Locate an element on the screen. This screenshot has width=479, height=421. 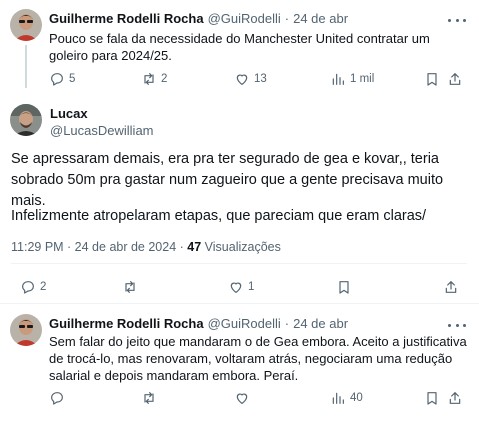
reply-button: 2 is located at coordinates (33, 287).